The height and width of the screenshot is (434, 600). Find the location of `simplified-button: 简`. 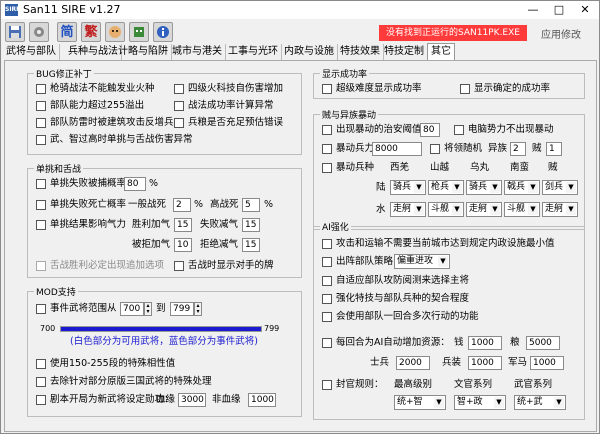

simplified-button: 简 is located at coordinates (67, 32).